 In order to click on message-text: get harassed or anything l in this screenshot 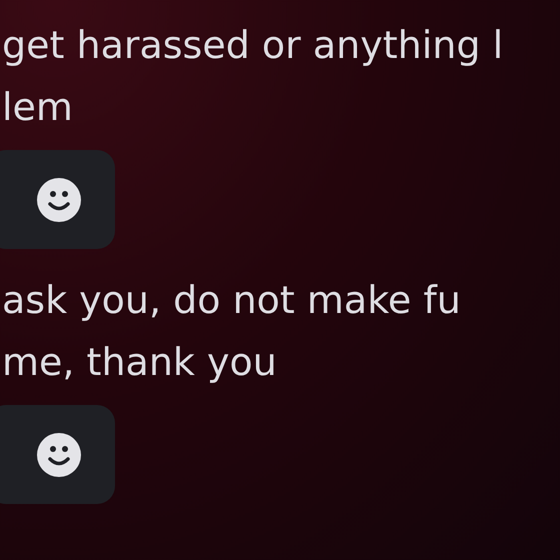, I will do `click(252, 45)`.